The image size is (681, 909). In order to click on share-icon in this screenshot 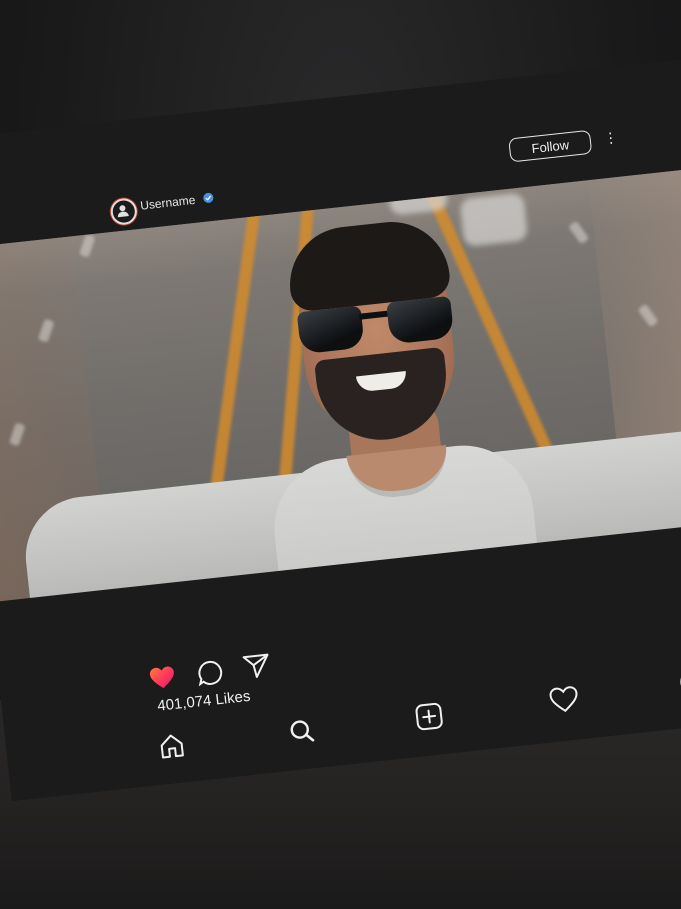, I will do `click(256, 665)`.